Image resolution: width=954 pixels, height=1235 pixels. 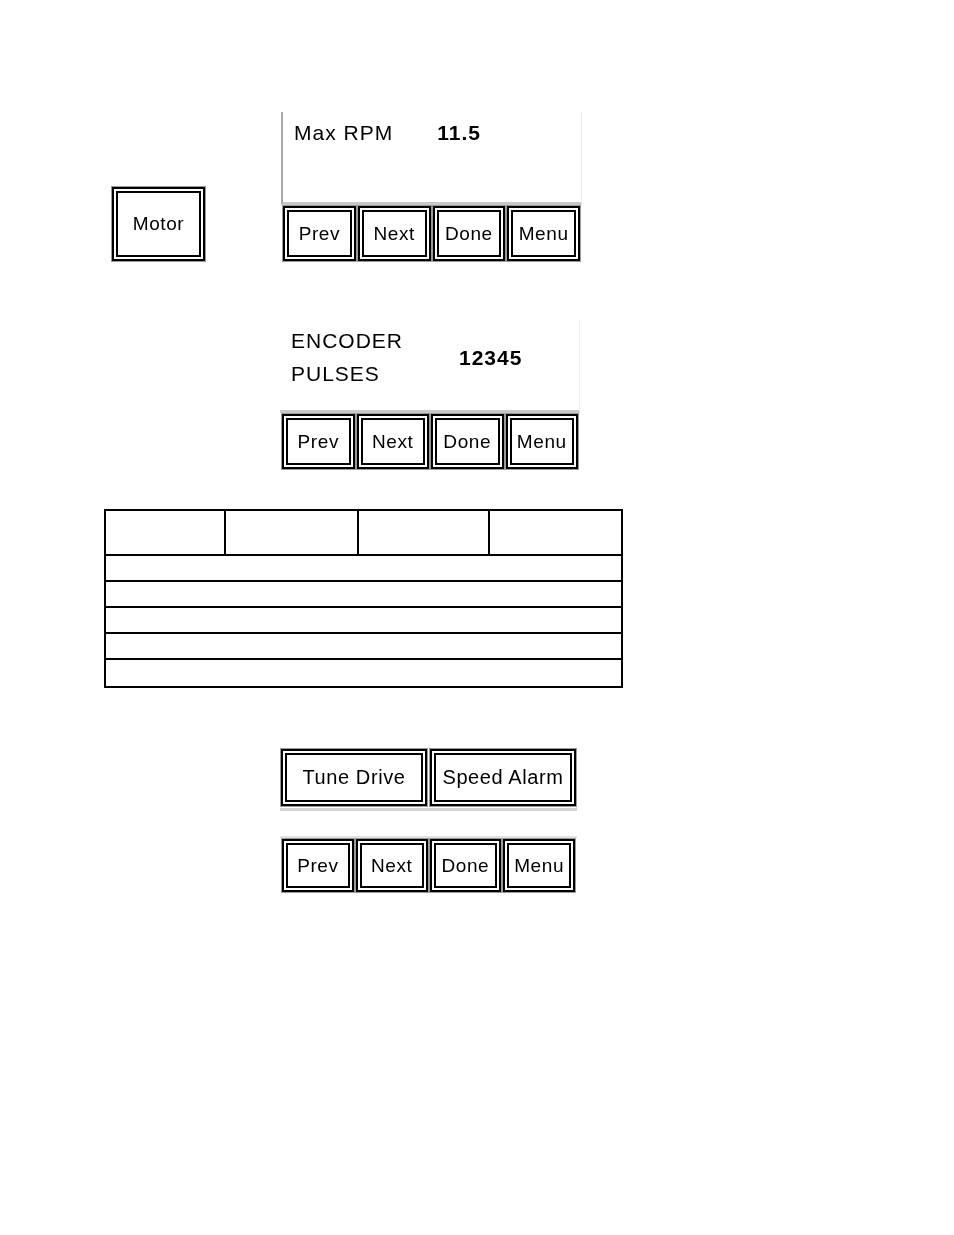 I want to click on action-button: Speed Alarm, so click(x=503, y=777).